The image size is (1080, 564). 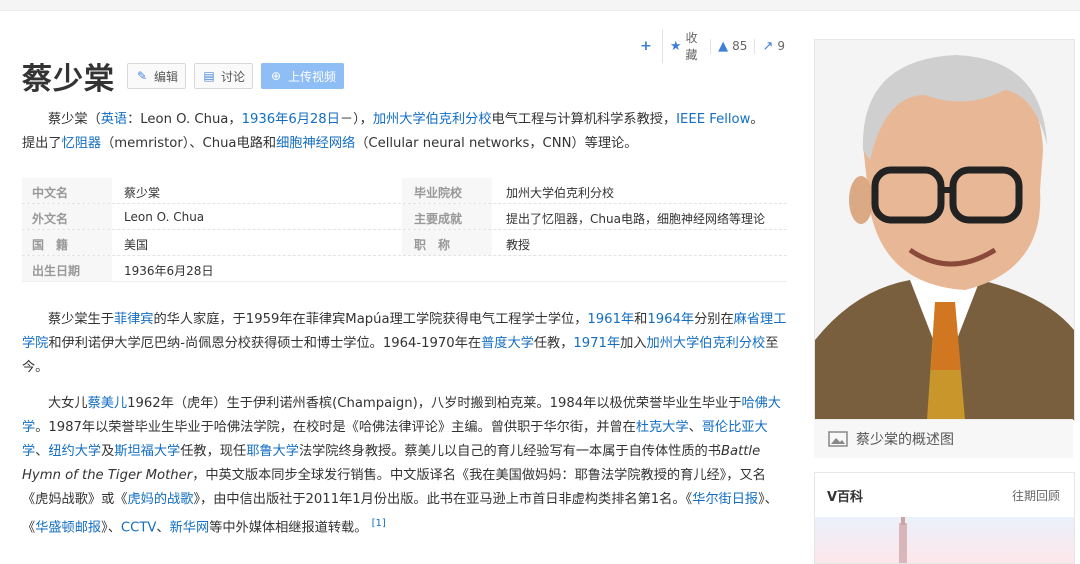 I want to click on tower-image, so click(x=903, y=540).